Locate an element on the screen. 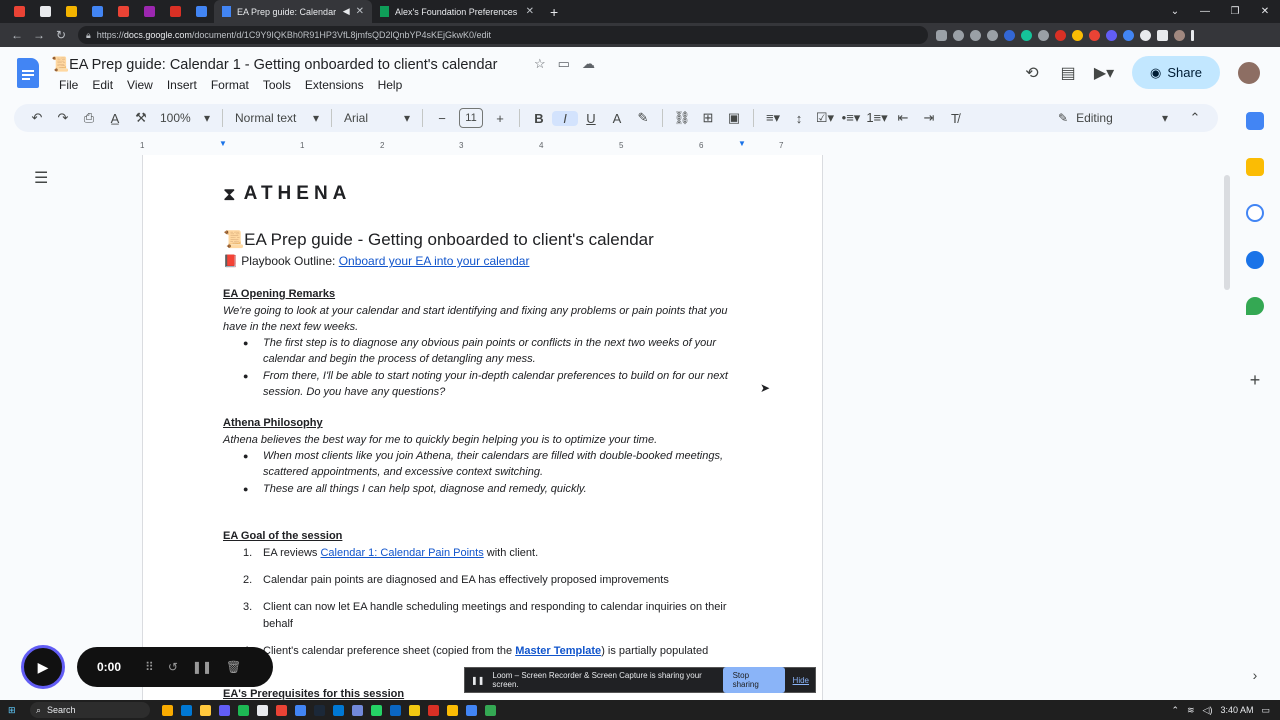 Image resolution: width=1280 pixels, height=720 pixels. hide-sharing-bar-button: Hide is located at coordinates (801, 680).